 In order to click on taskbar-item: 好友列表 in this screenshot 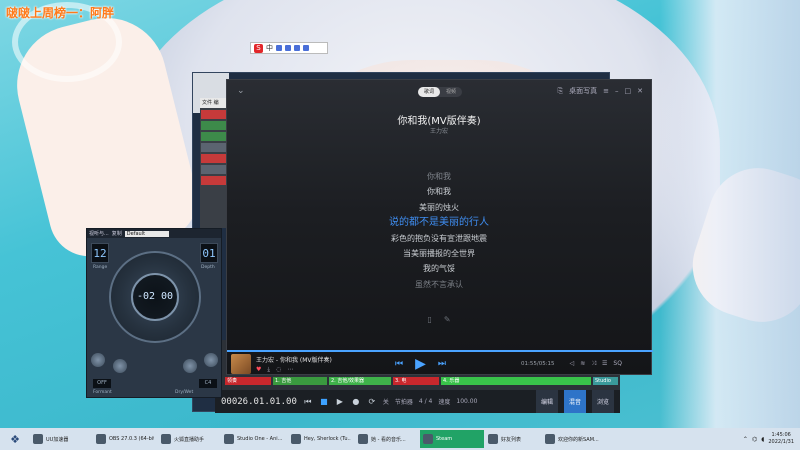, I will do `click(513, 439)`.